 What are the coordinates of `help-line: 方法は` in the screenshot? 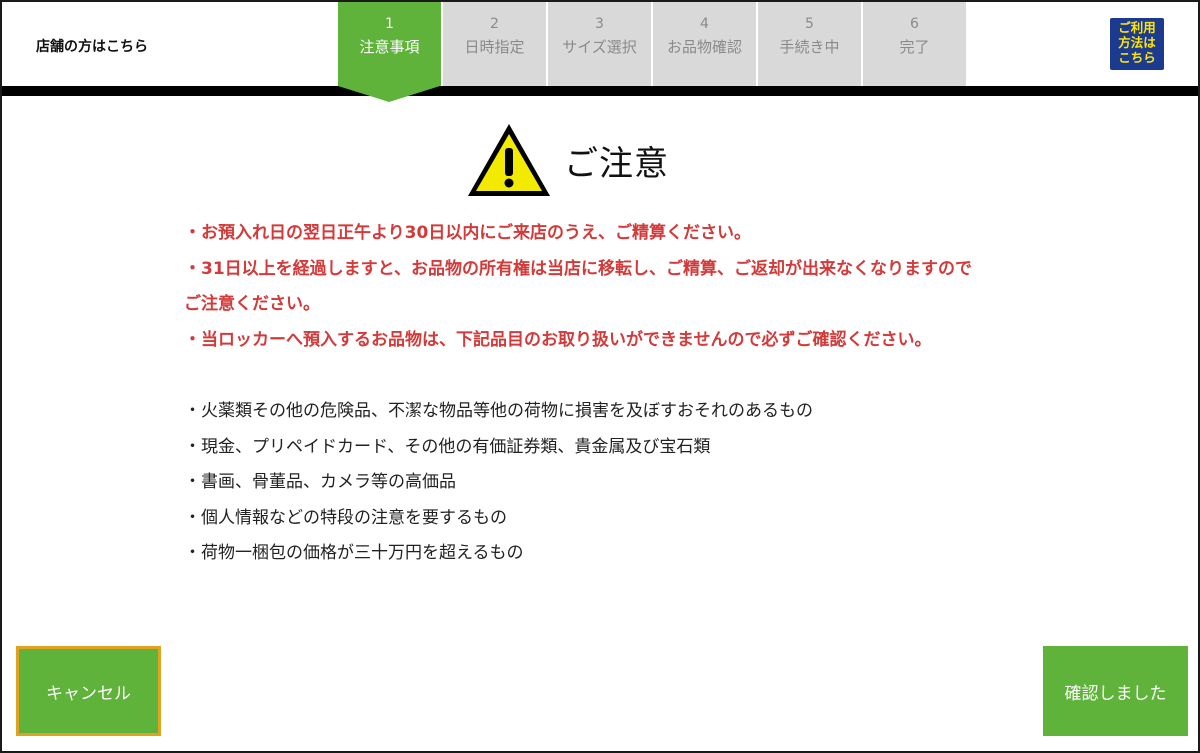 It's located at (1137, 42).